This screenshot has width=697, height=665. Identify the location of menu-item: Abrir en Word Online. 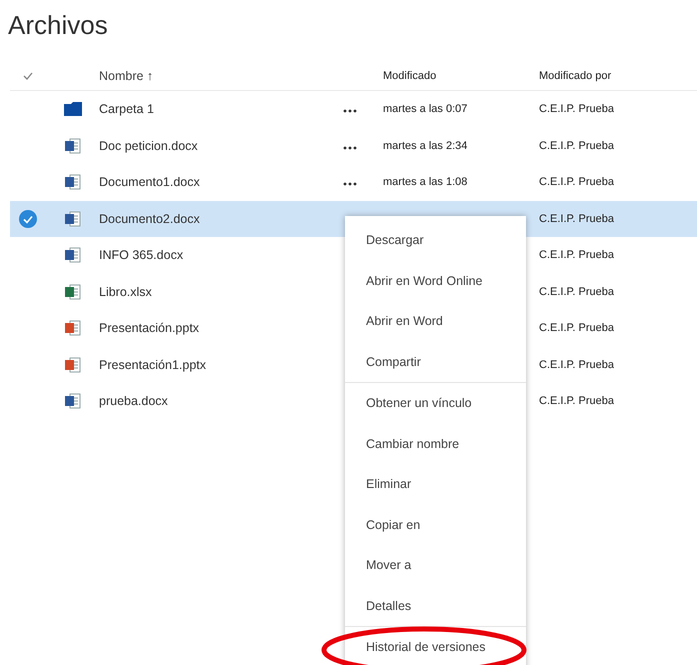
(424, 281).